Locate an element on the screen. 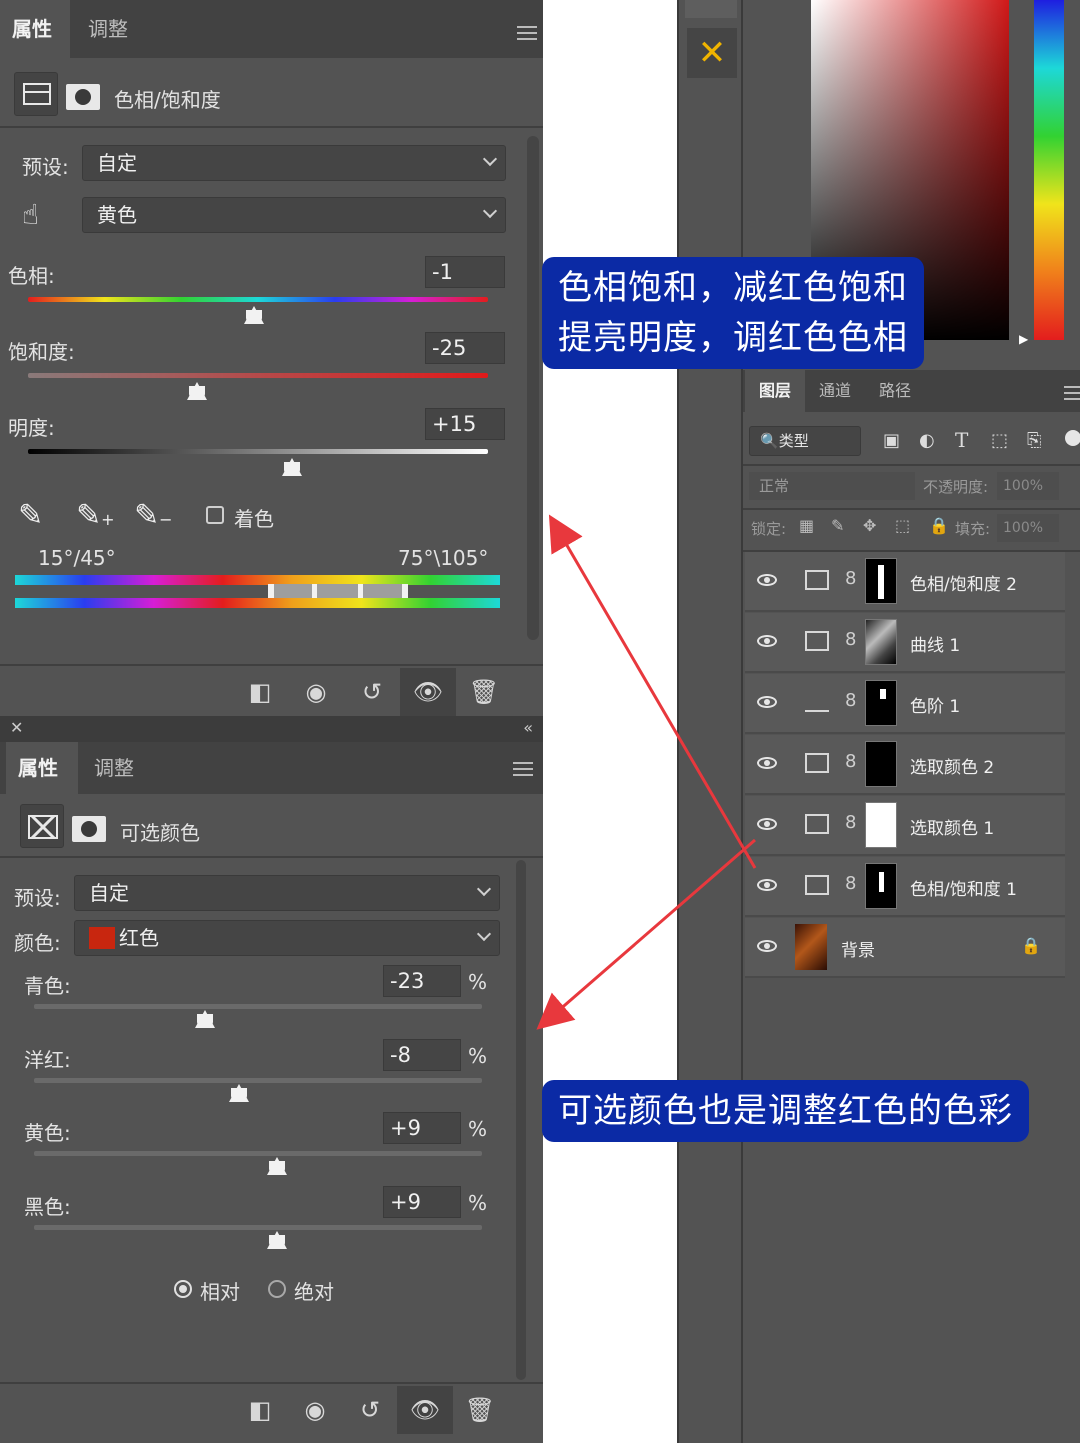 The image size is (1080, 1443). callout-selective-color: 可选颜色也是调整红色的色彩 is located at coordinates (785, 1111).